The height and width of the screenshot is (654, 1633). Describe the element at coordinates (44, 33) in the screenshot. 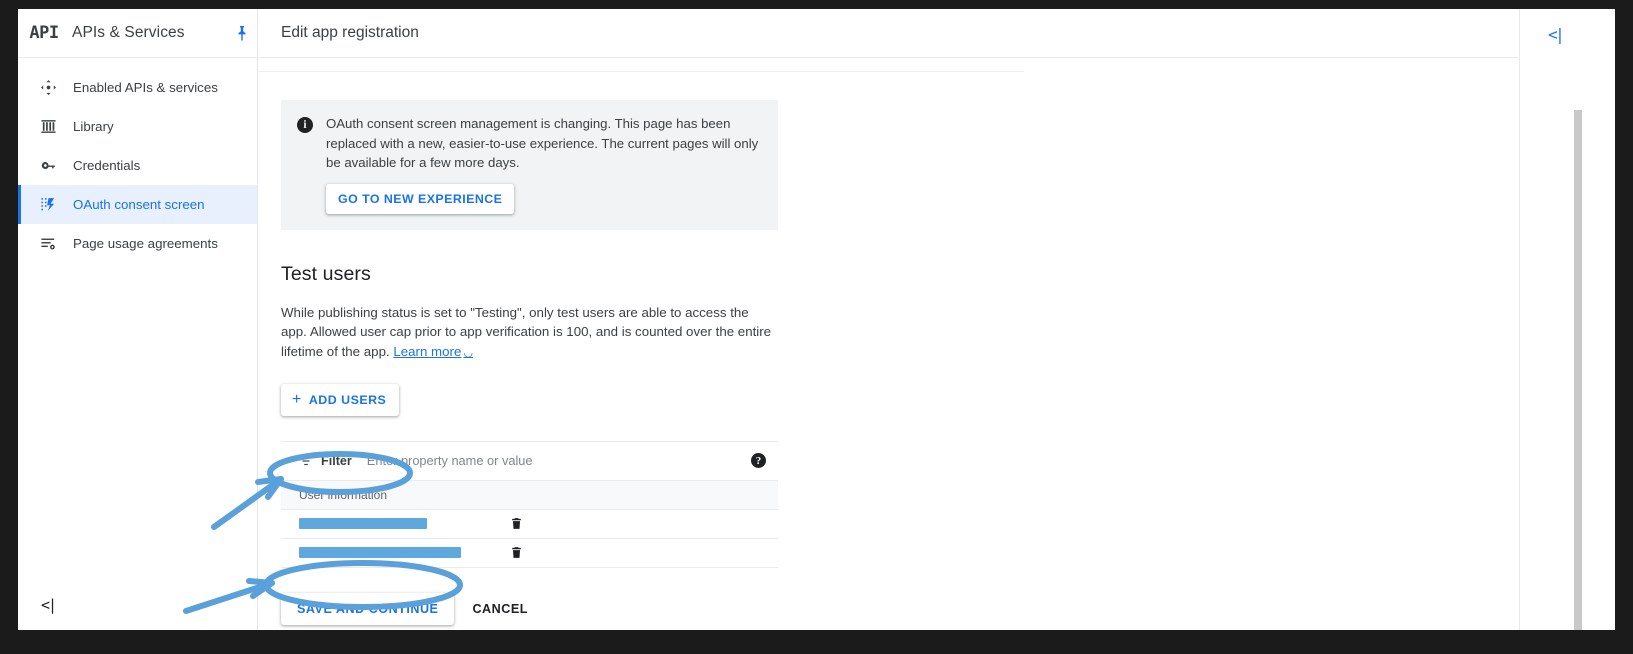

I see `api-logo: API` at that location.